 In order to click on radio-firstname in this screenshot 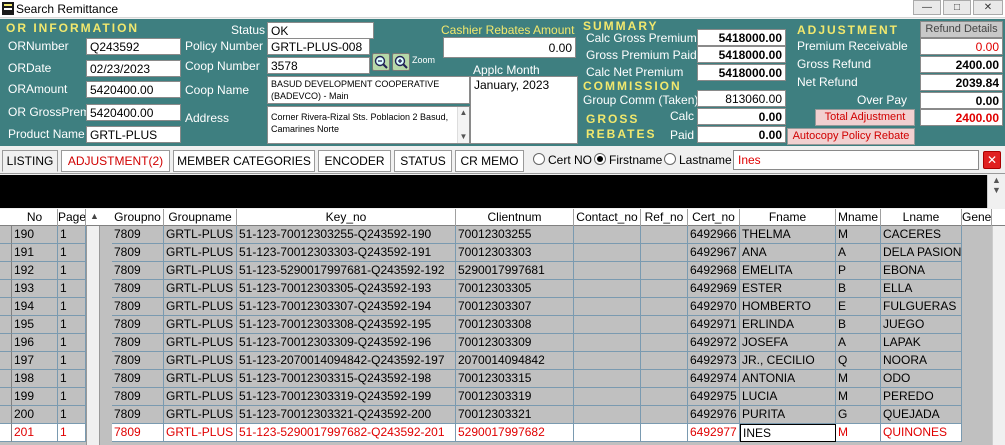, I will do `click(600, 159)`.